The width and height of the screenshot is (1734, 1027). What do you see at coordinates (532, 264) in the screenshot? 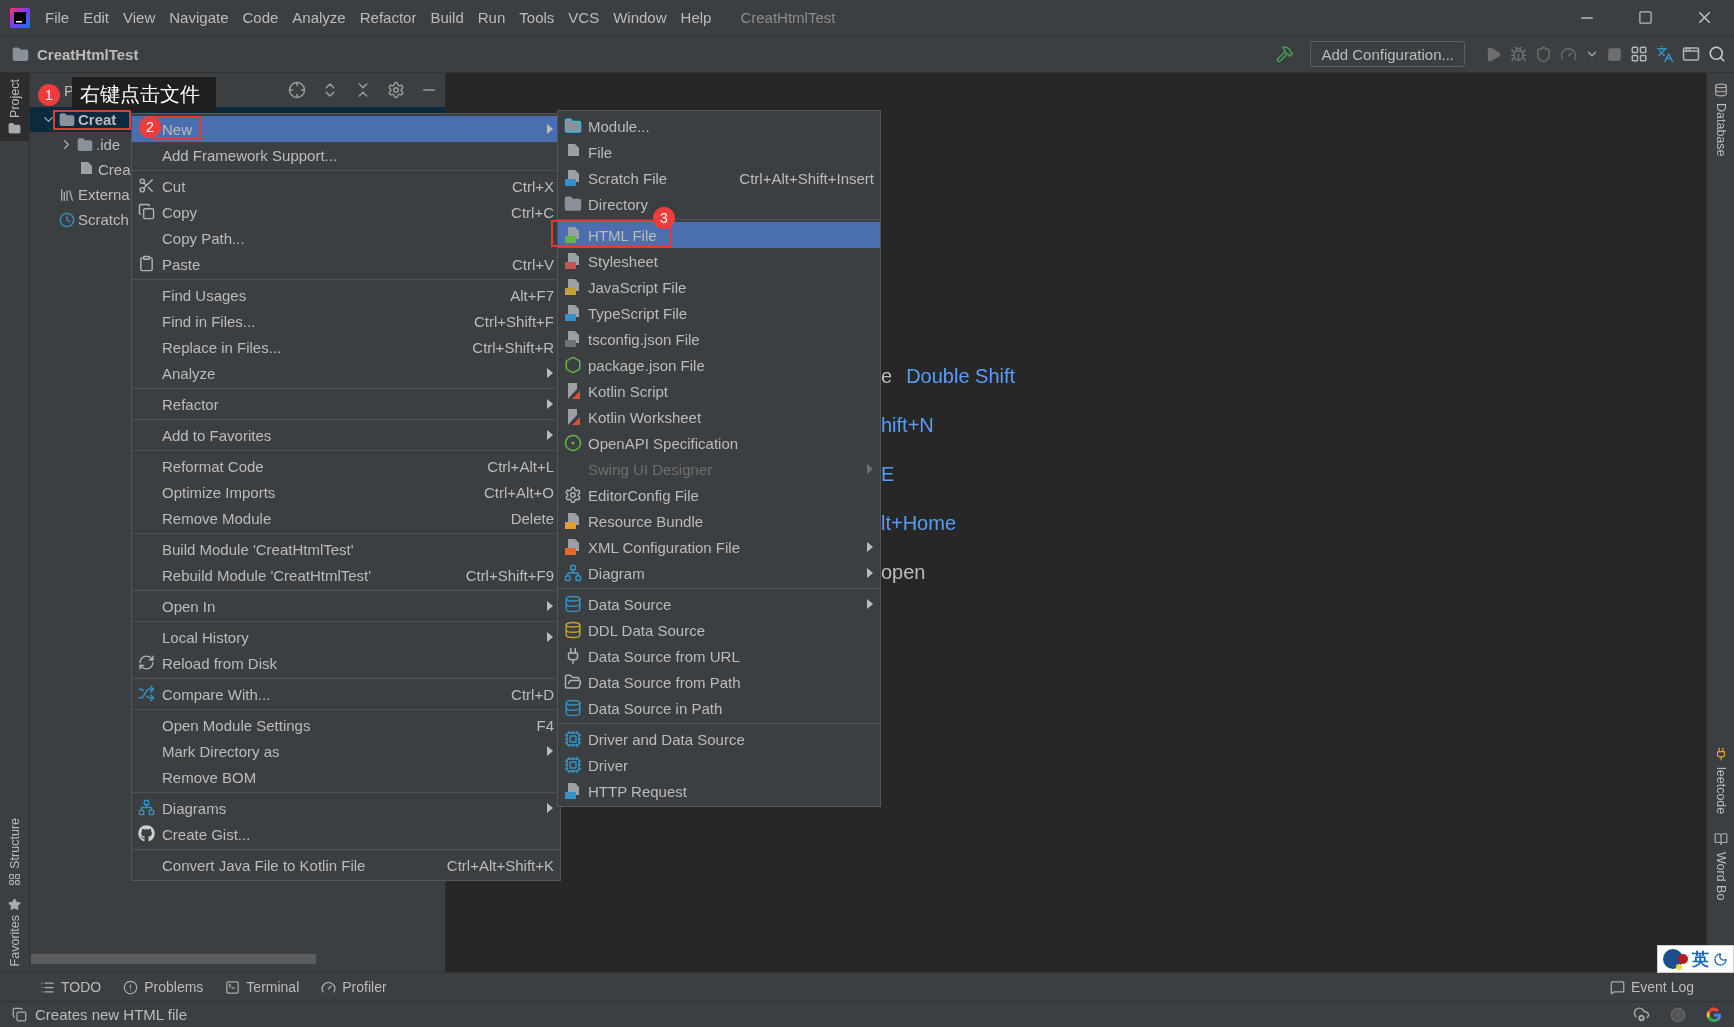
I see `shortcut-label: Ctrl+V` at bounding box center [532, 264].